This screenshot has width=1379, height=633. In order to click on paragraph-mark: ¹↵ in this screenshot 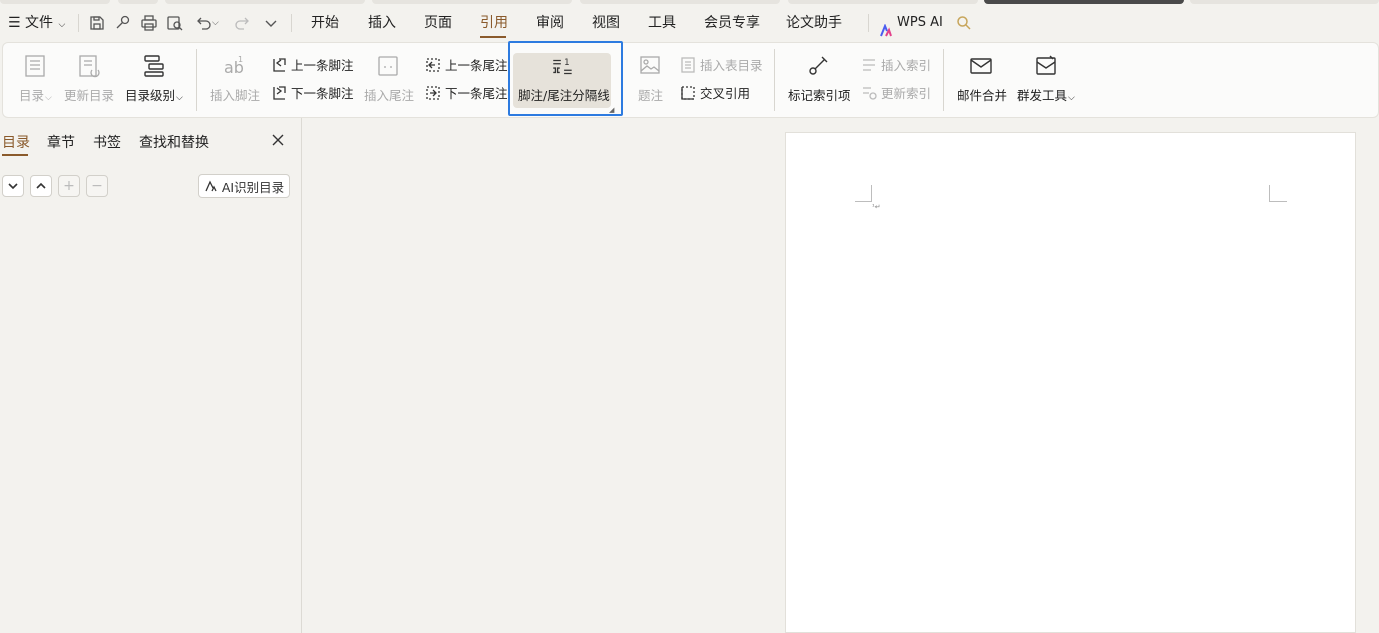, I will do `click(876, 207)`.